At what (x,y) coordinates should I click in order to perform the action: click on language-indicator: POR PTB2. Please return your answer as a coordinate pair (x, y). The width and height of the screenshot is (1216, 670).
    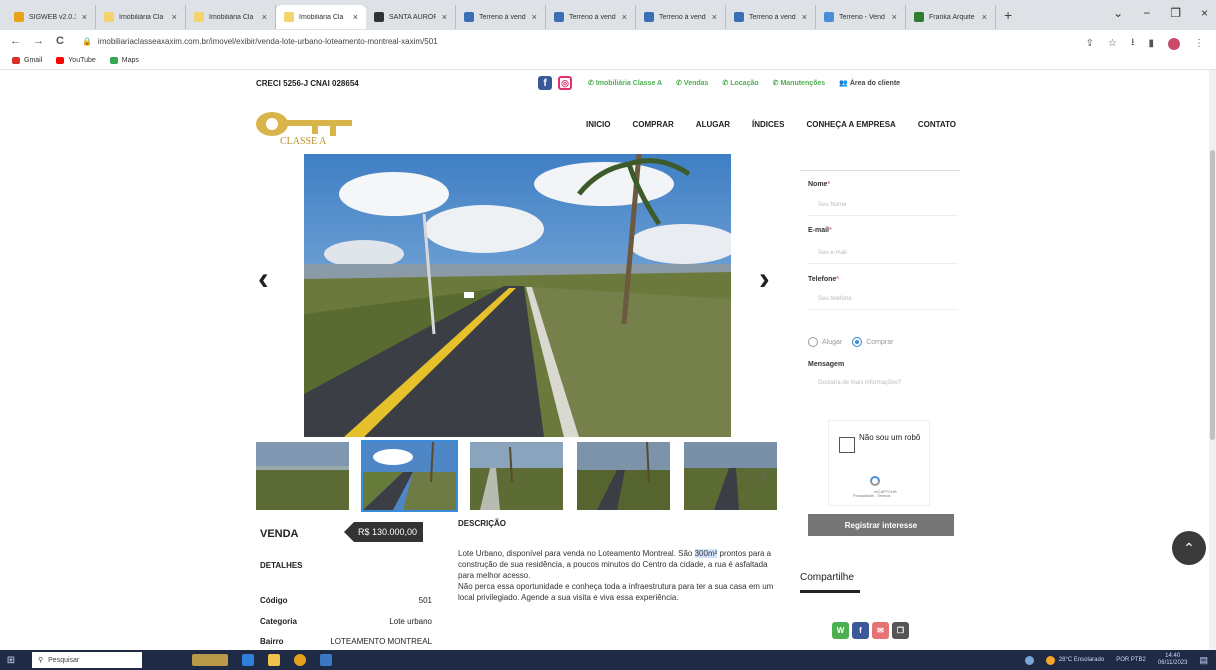
    Looking at the image, I should click on (1131, 660).